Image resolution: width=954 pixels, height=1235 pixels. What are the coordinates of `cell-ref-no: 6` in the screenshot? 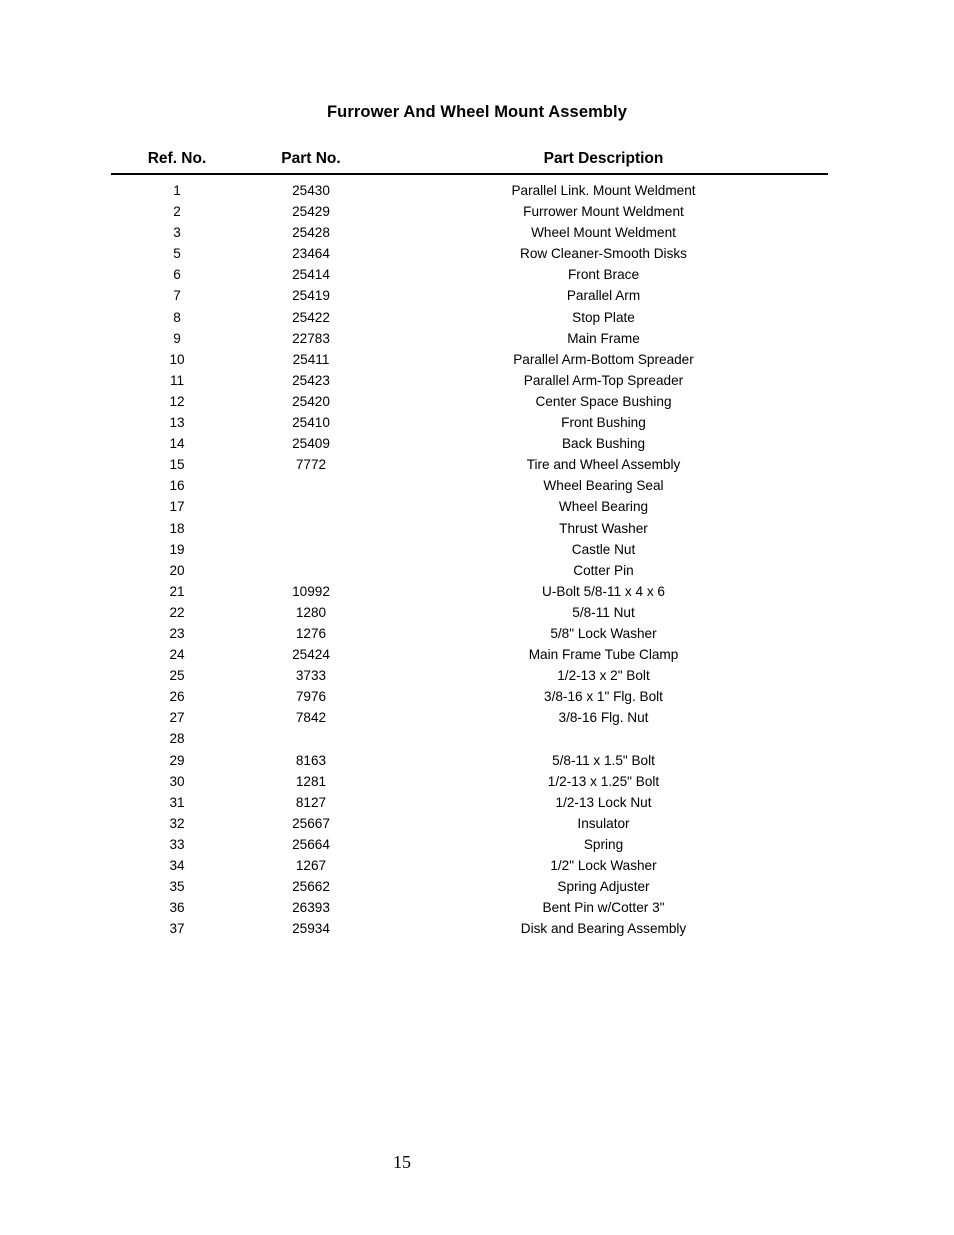 It's located at (177, 275).